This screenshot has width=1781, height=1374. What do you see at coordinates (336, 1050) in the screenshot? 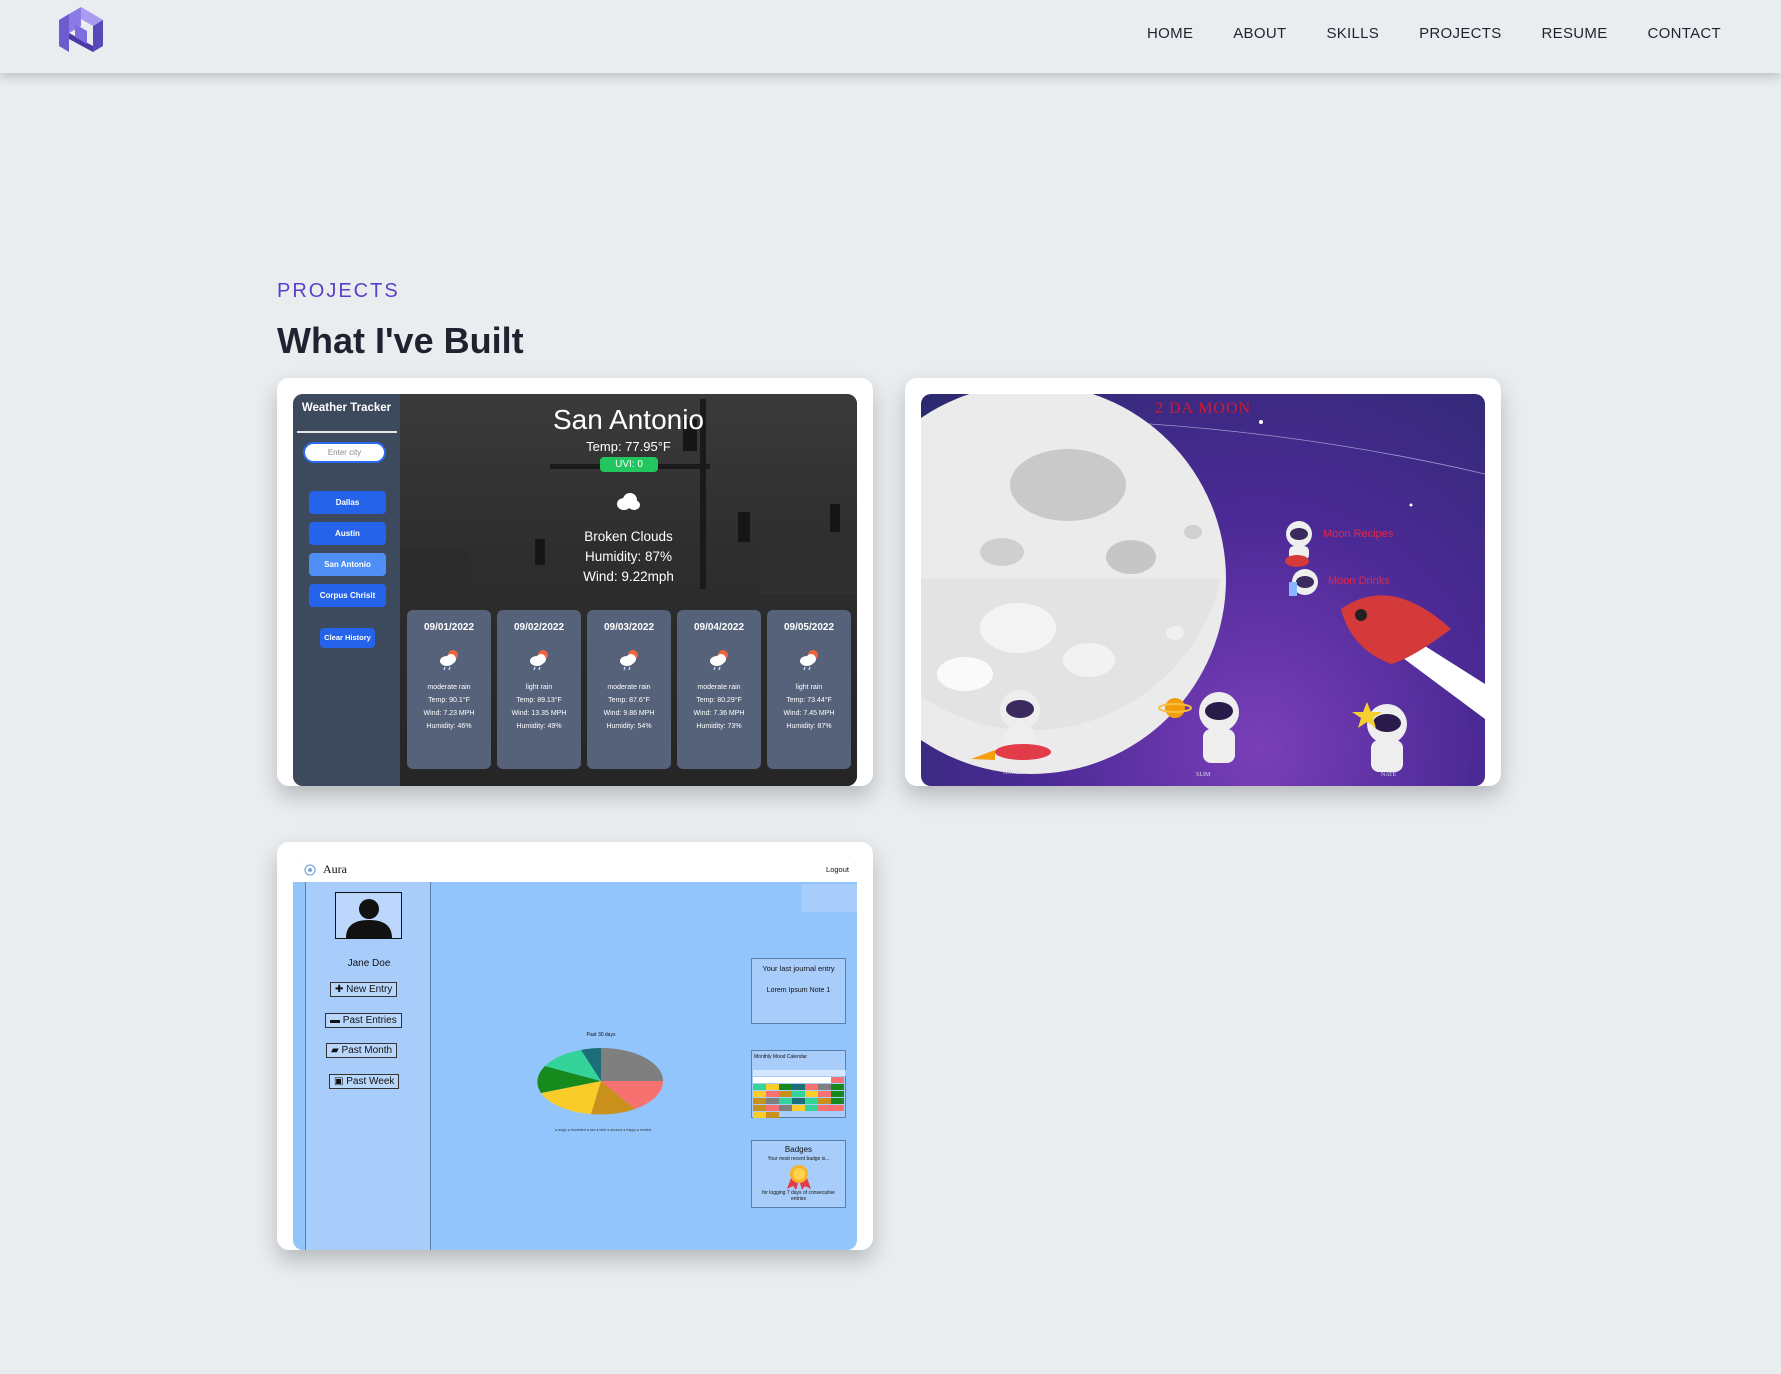
I see `calendar-icon: ▰` at bounding box center [336, 1050].